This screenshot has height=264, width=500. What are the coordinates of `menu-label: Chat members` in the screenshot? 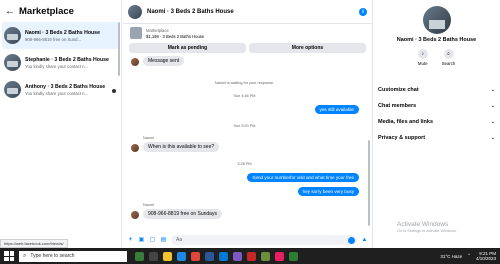 It's located at (397, 106).